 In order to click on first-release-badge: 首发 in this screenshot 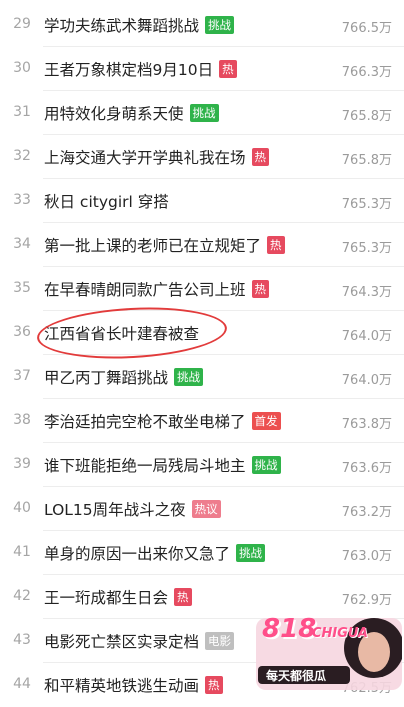, I will do `click(266, 421)`.